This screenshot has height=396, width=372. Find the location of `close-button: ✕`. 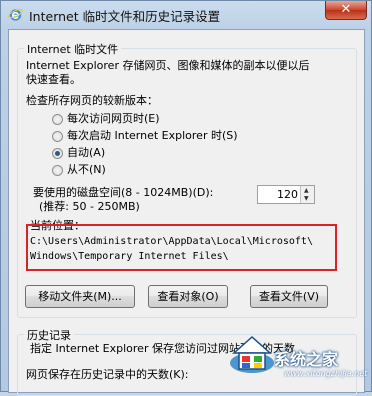

close-button: ✕ is located at coordinates (346, 10).